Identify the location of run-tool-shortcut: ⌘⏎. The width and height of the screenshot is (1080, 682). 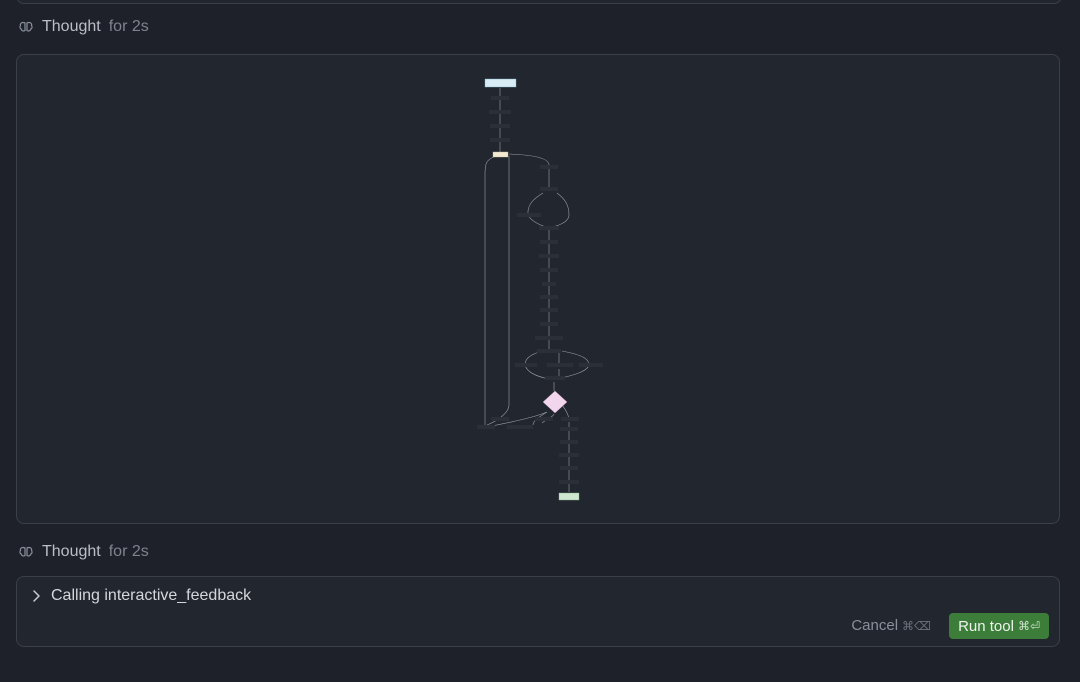
(1028, 626).